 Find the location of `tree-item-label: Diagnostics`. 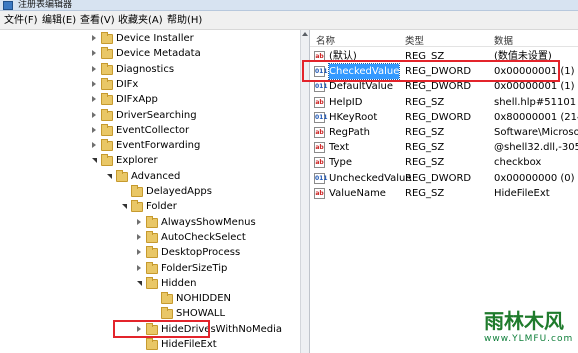

tree-item-label: Diagnostics is located at coordinates (145, 69).